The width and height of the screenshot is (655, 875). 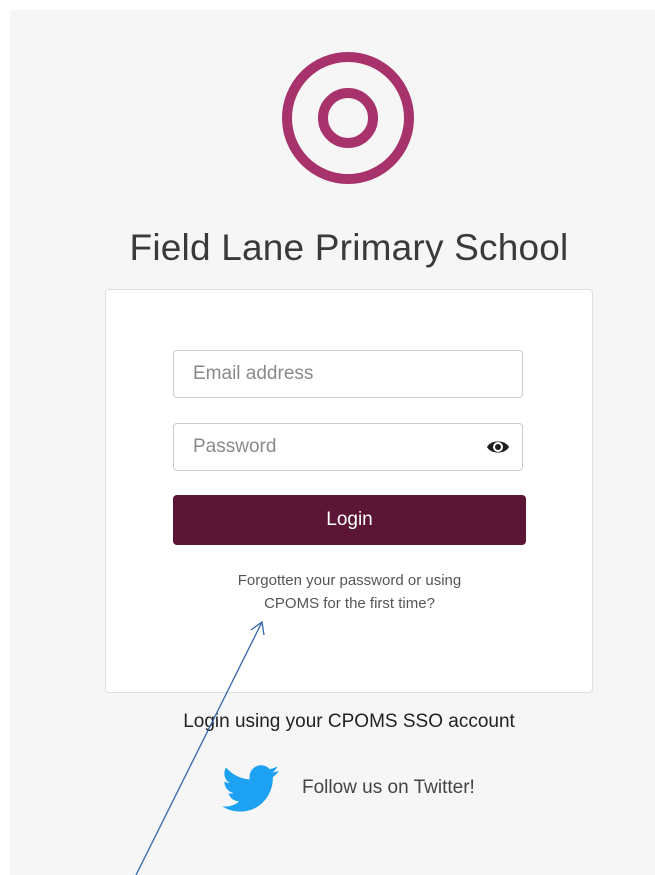 What do you see at coordinates (388, 787) in the screenshot?
I see `twitter-follow-label: Follow us on Twitter!` at bounding box center [388, 787].